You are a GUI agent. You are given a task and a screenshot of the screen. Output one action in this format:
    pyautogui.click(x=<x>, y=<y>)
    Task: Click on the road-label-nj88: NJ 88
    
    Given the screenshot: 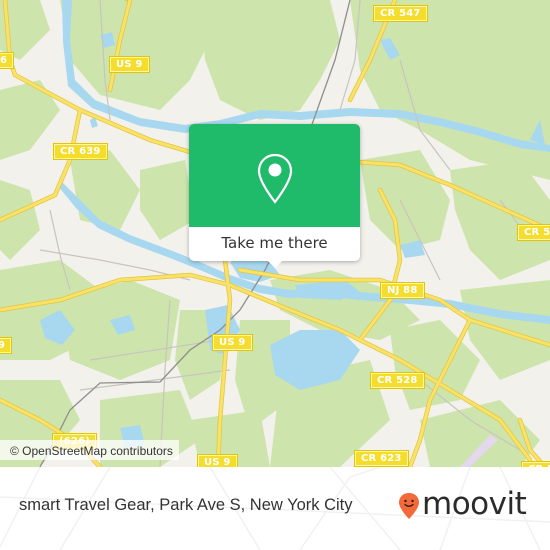 What is the action you would take?
    pyautogui.click(x=402, y=290)
    